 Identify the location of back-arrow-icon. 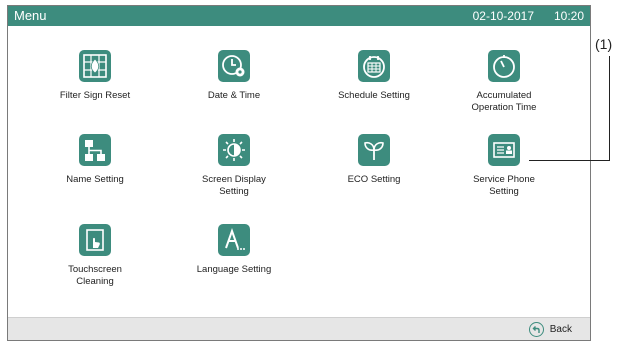
(536, 329).